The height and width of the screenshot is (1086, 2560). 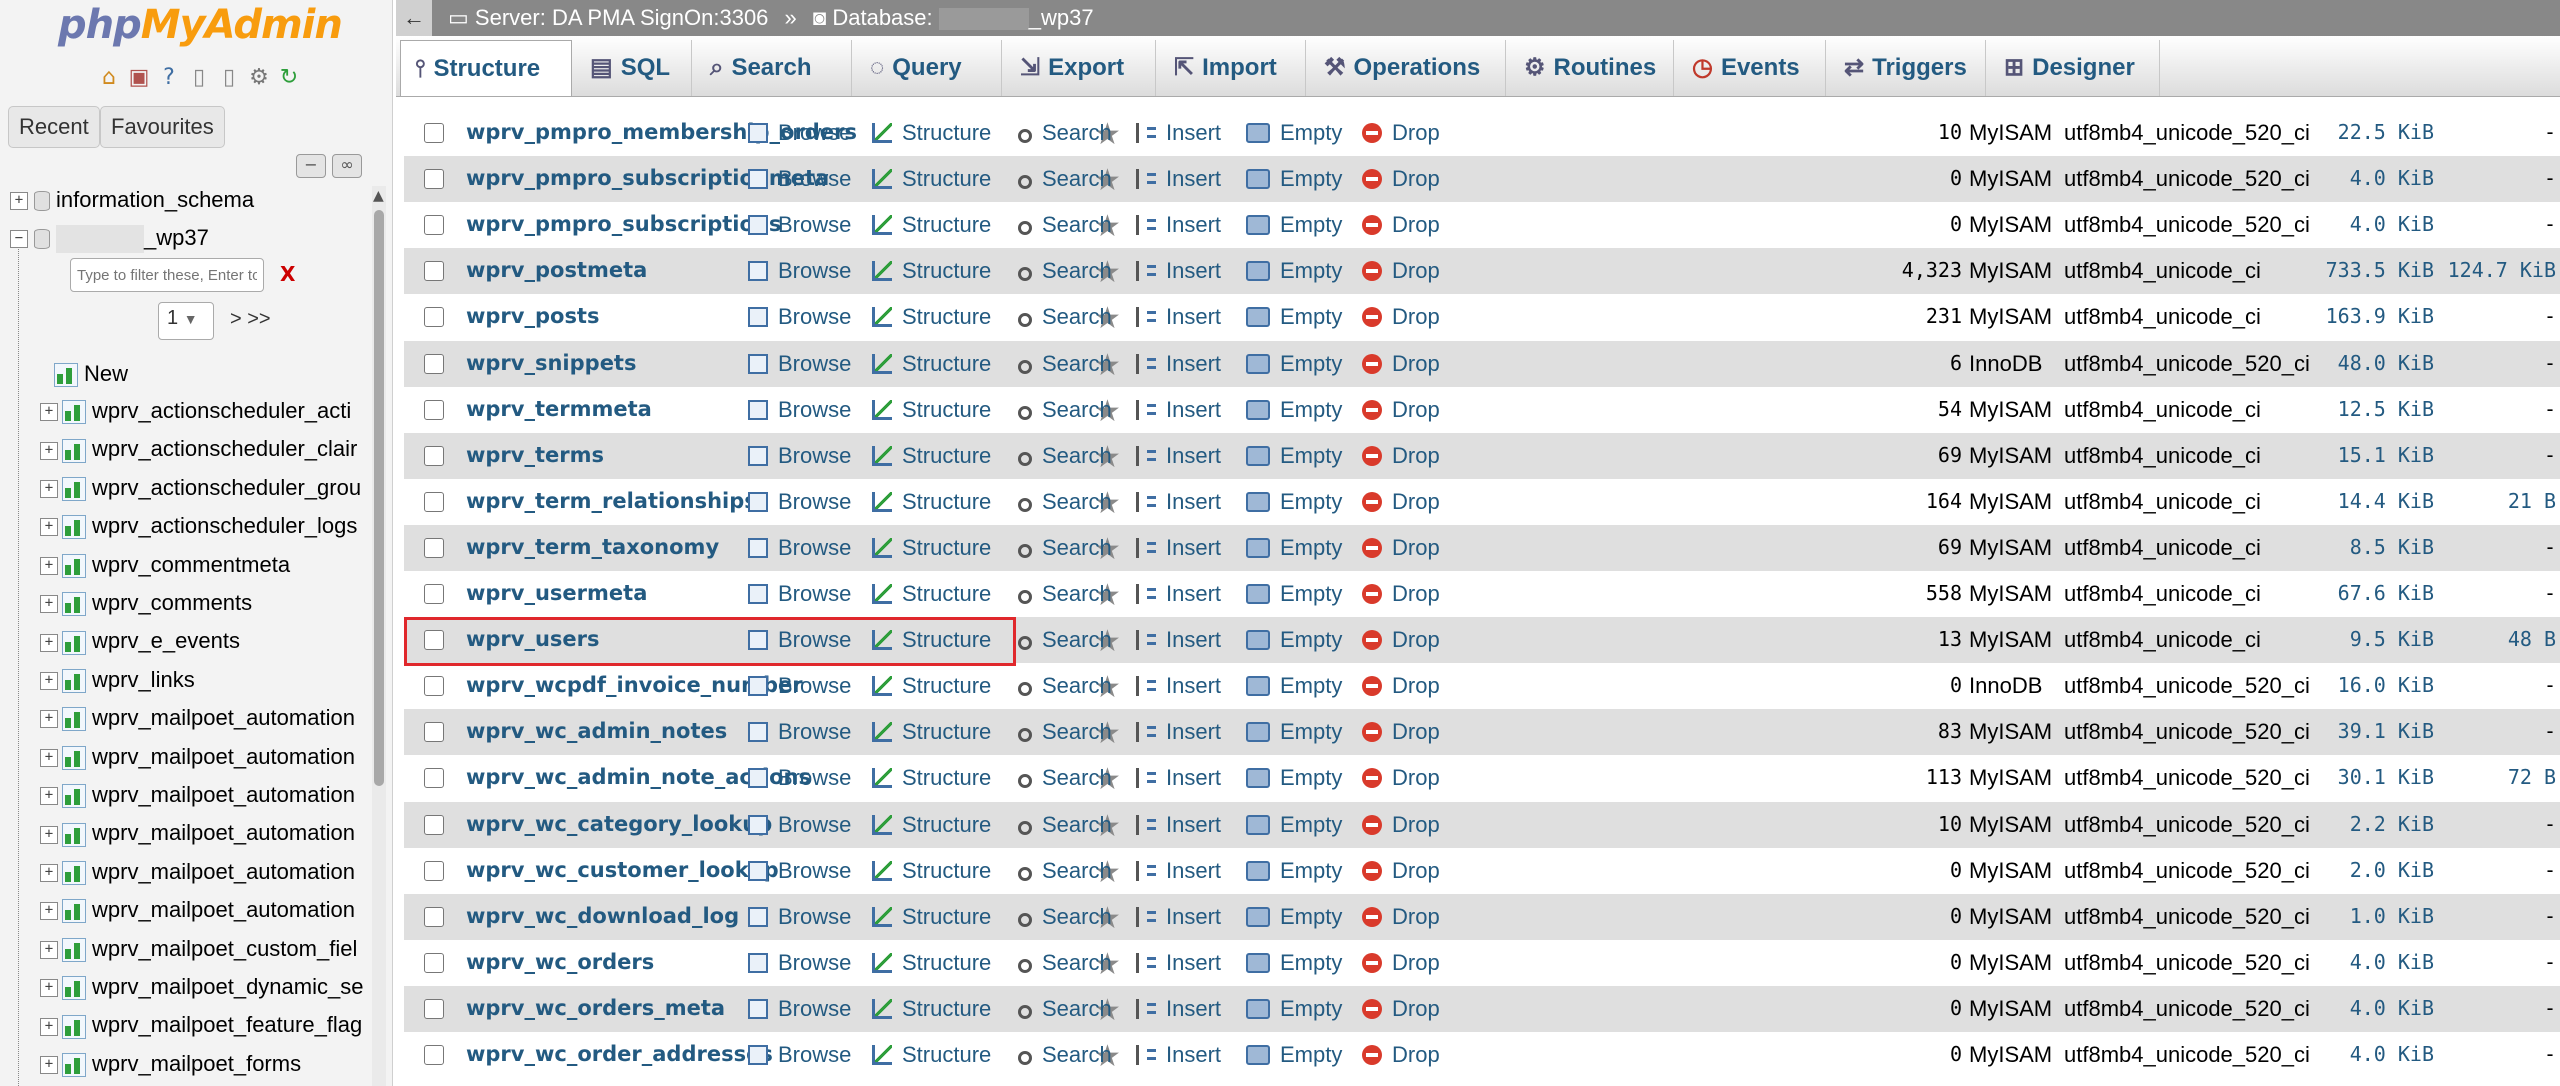 I want to click on nav-table-item: + wprv_actionscheduler_acti, so click(x=195, y=411).